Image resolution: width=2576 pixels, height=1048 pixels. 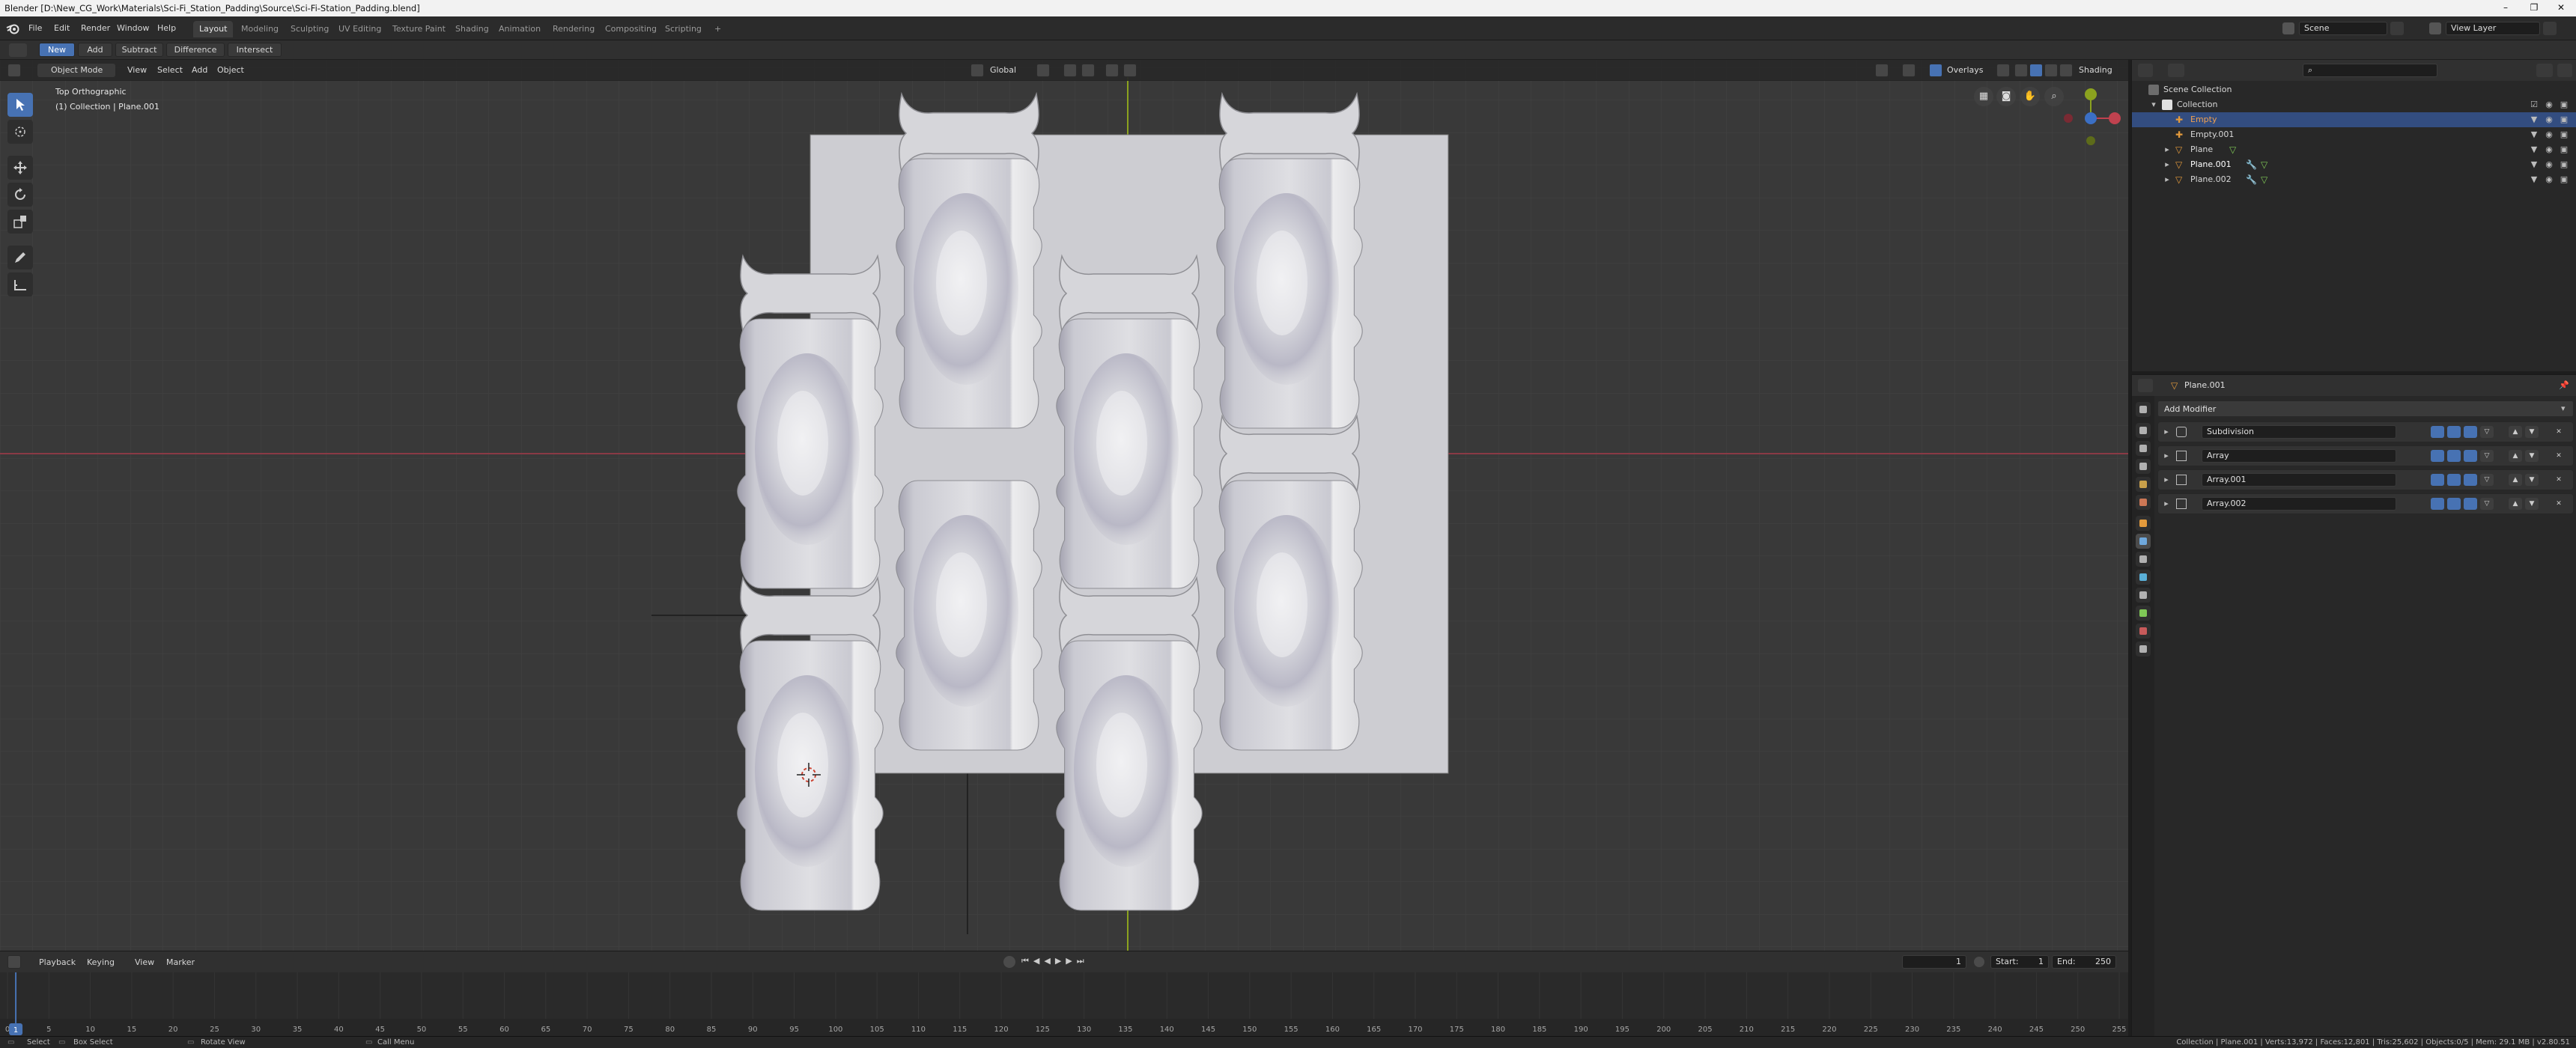 What do you see at coordinates (2143, 613) in the screenshot?
I see `tab-object-data` at bounding box center [2143, 613].